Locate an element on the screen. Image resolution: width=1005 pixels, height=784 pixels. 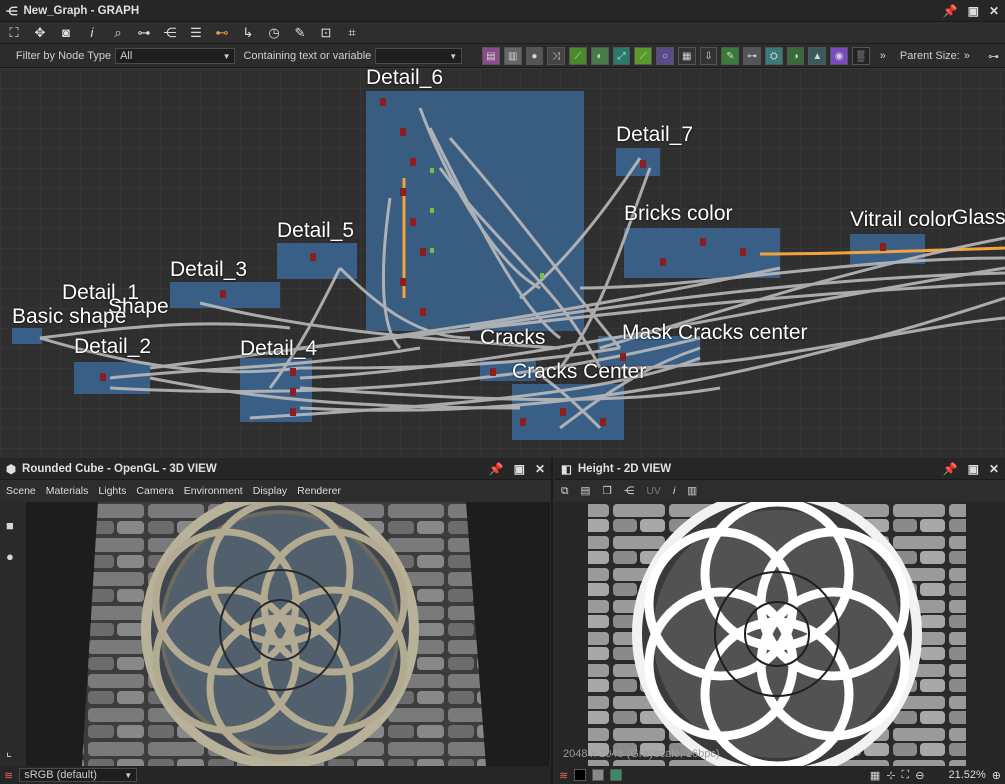
link-icon: ⊶ is located at coordinates (144, 33).